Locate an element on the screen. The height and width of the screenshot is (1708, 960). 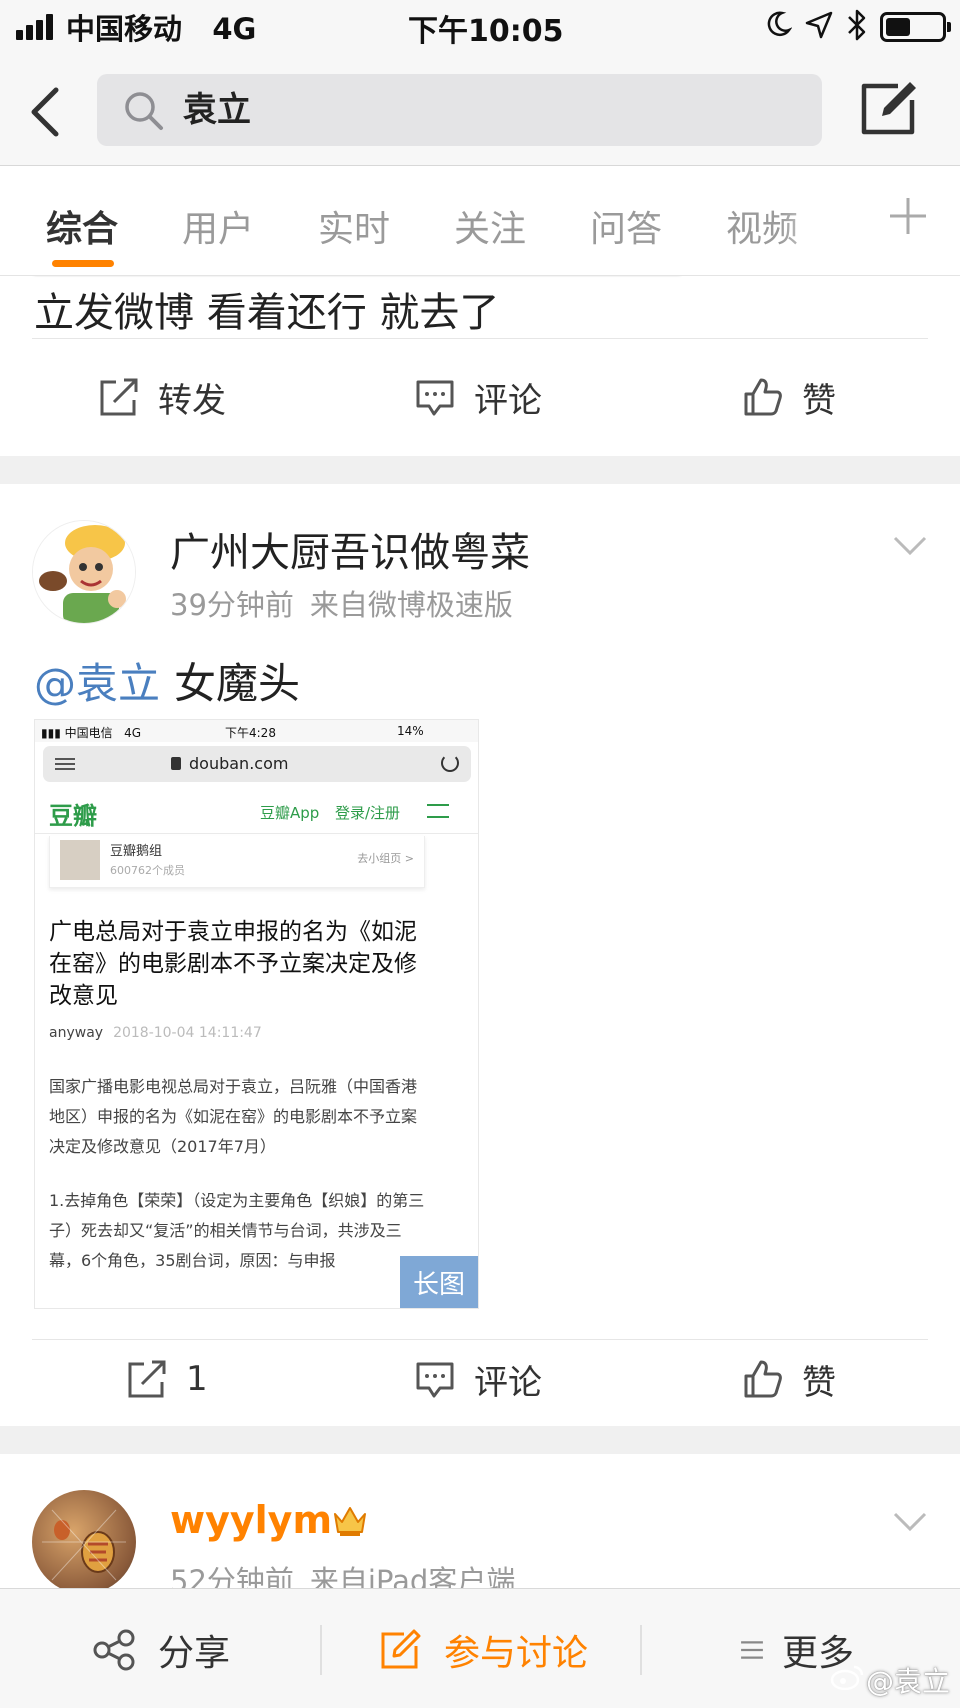
battery-icon is located at coordinates (915, 27).